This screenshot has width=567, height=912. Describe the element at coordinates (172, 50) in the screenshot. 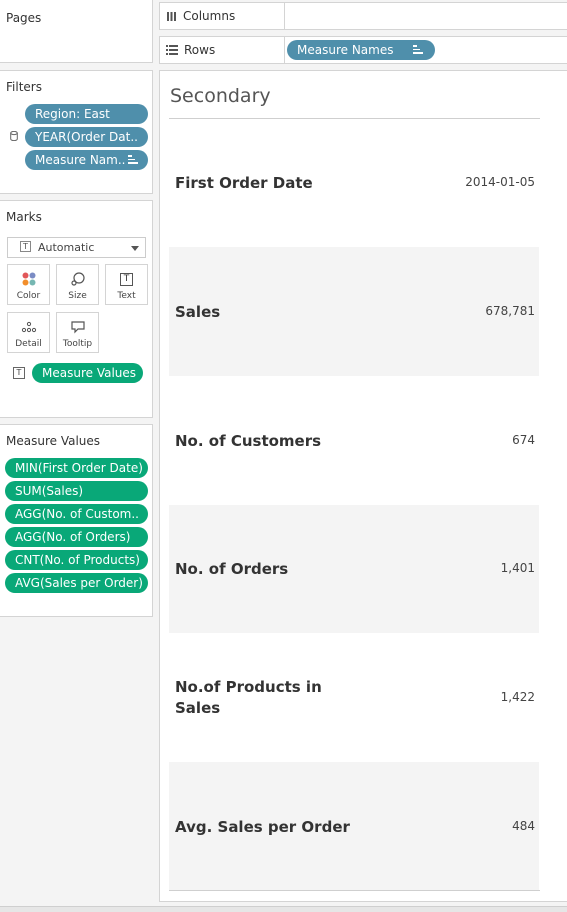

I see `rows-icon` at that location.